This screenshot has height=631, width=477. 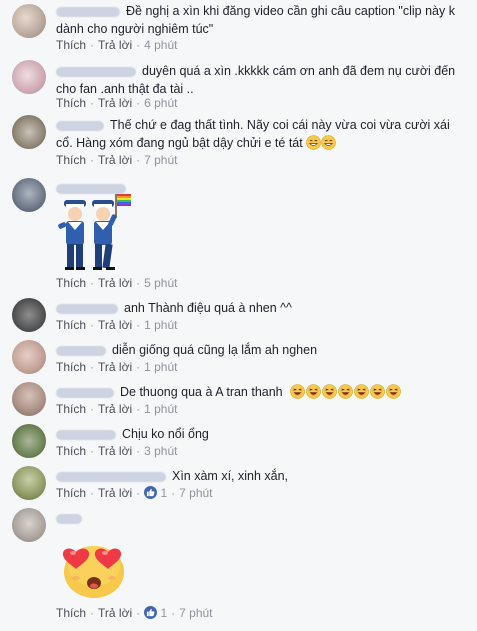 I want to click on commenter-name-row, so click(x=72, y=519).